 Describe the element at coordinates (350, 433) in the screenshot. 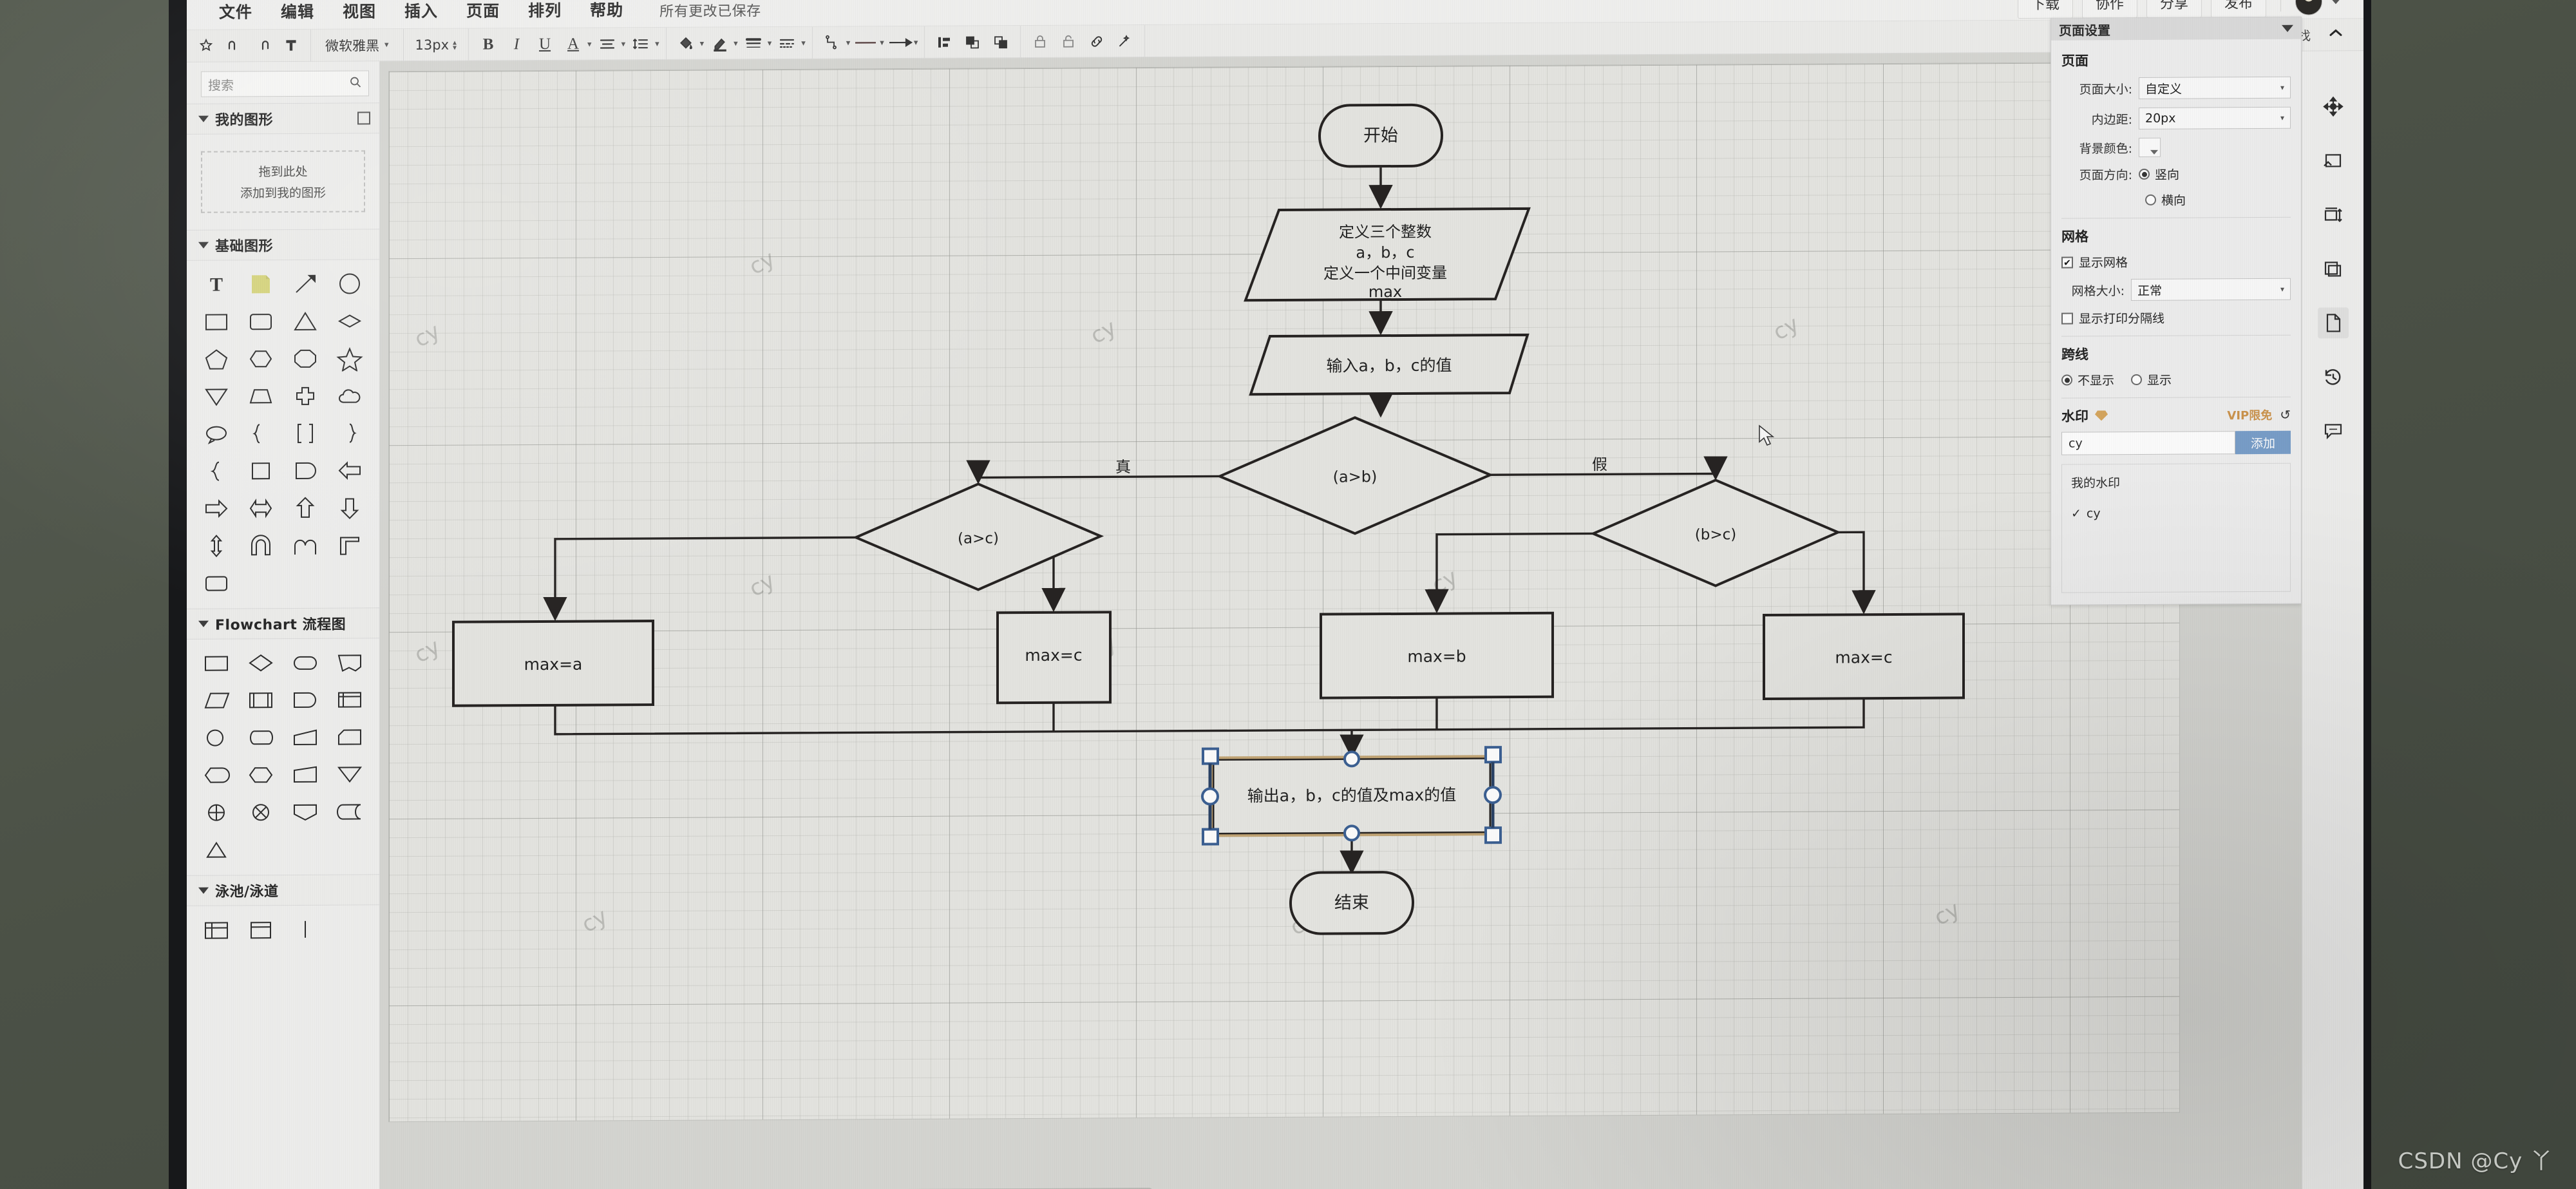

I see `shape-right-brace` at that location.